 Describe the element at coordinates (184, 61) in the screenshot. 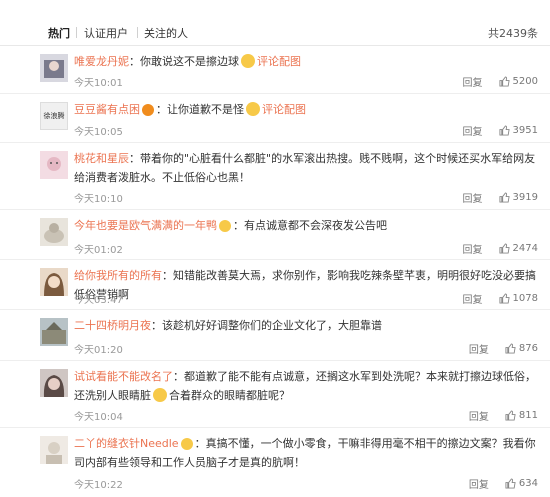

I see `comment-text: ：你敢说这不是擦边球` at that location.